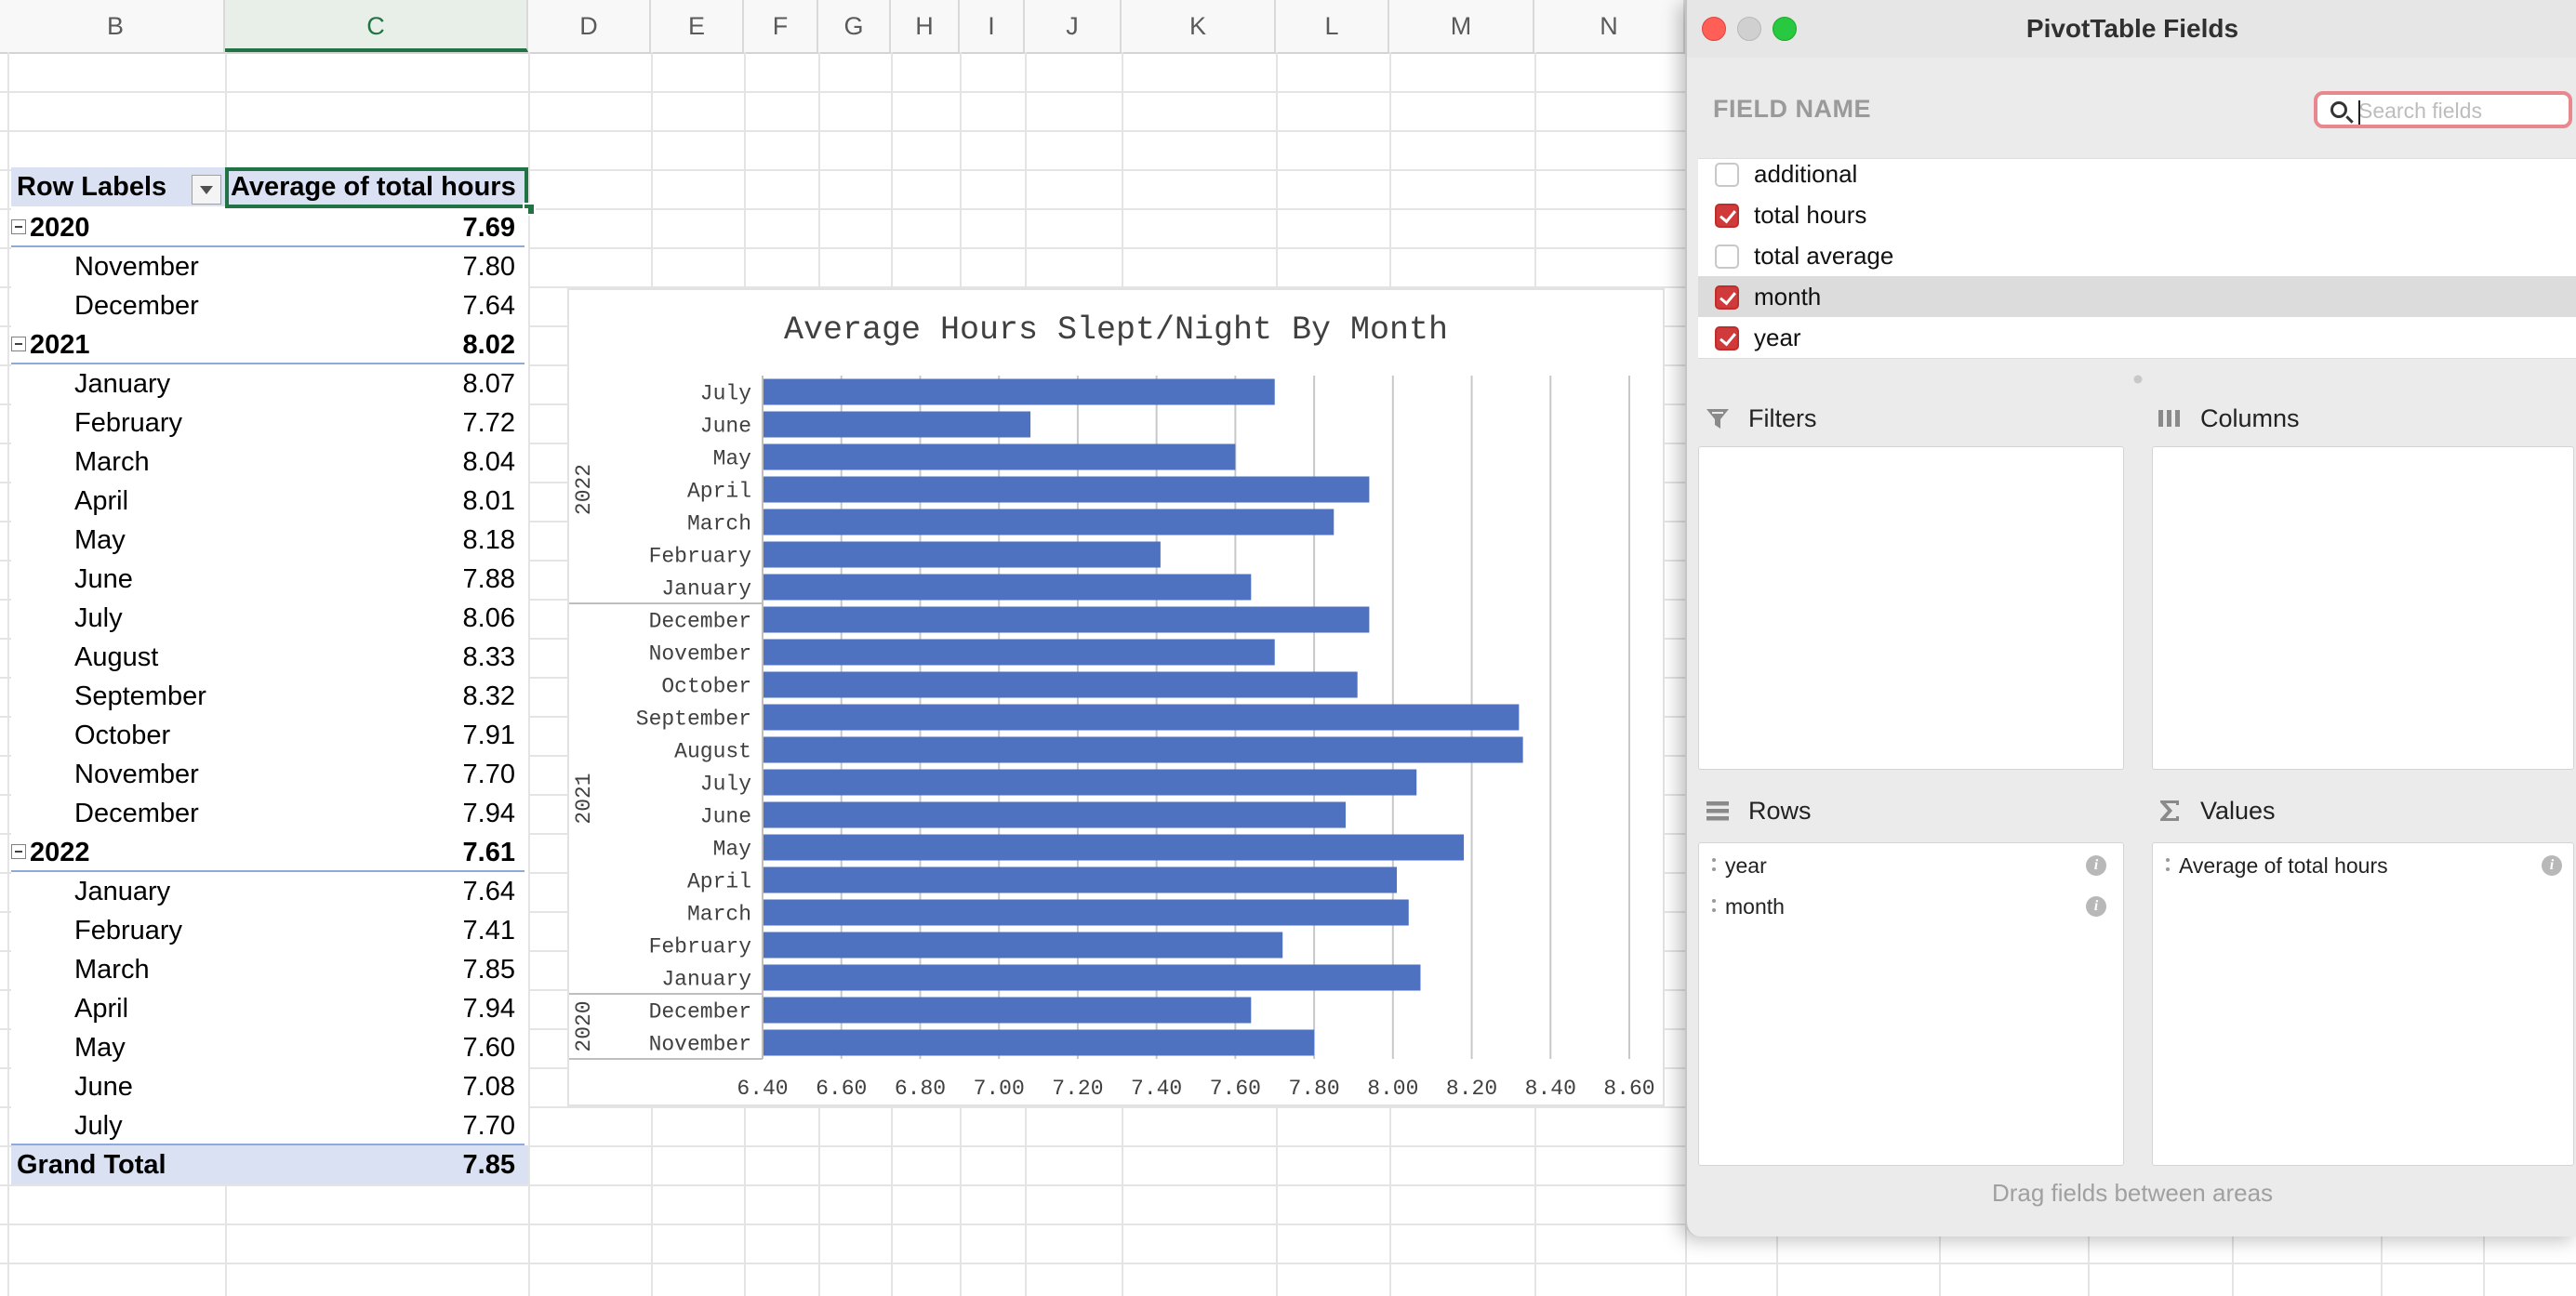 The height and width of the screenshot is (1296, 2576). What do you see at coordinates (697, 26) in the screenshot?
I see `column-header-E: E` at bounding box center [697, 26].